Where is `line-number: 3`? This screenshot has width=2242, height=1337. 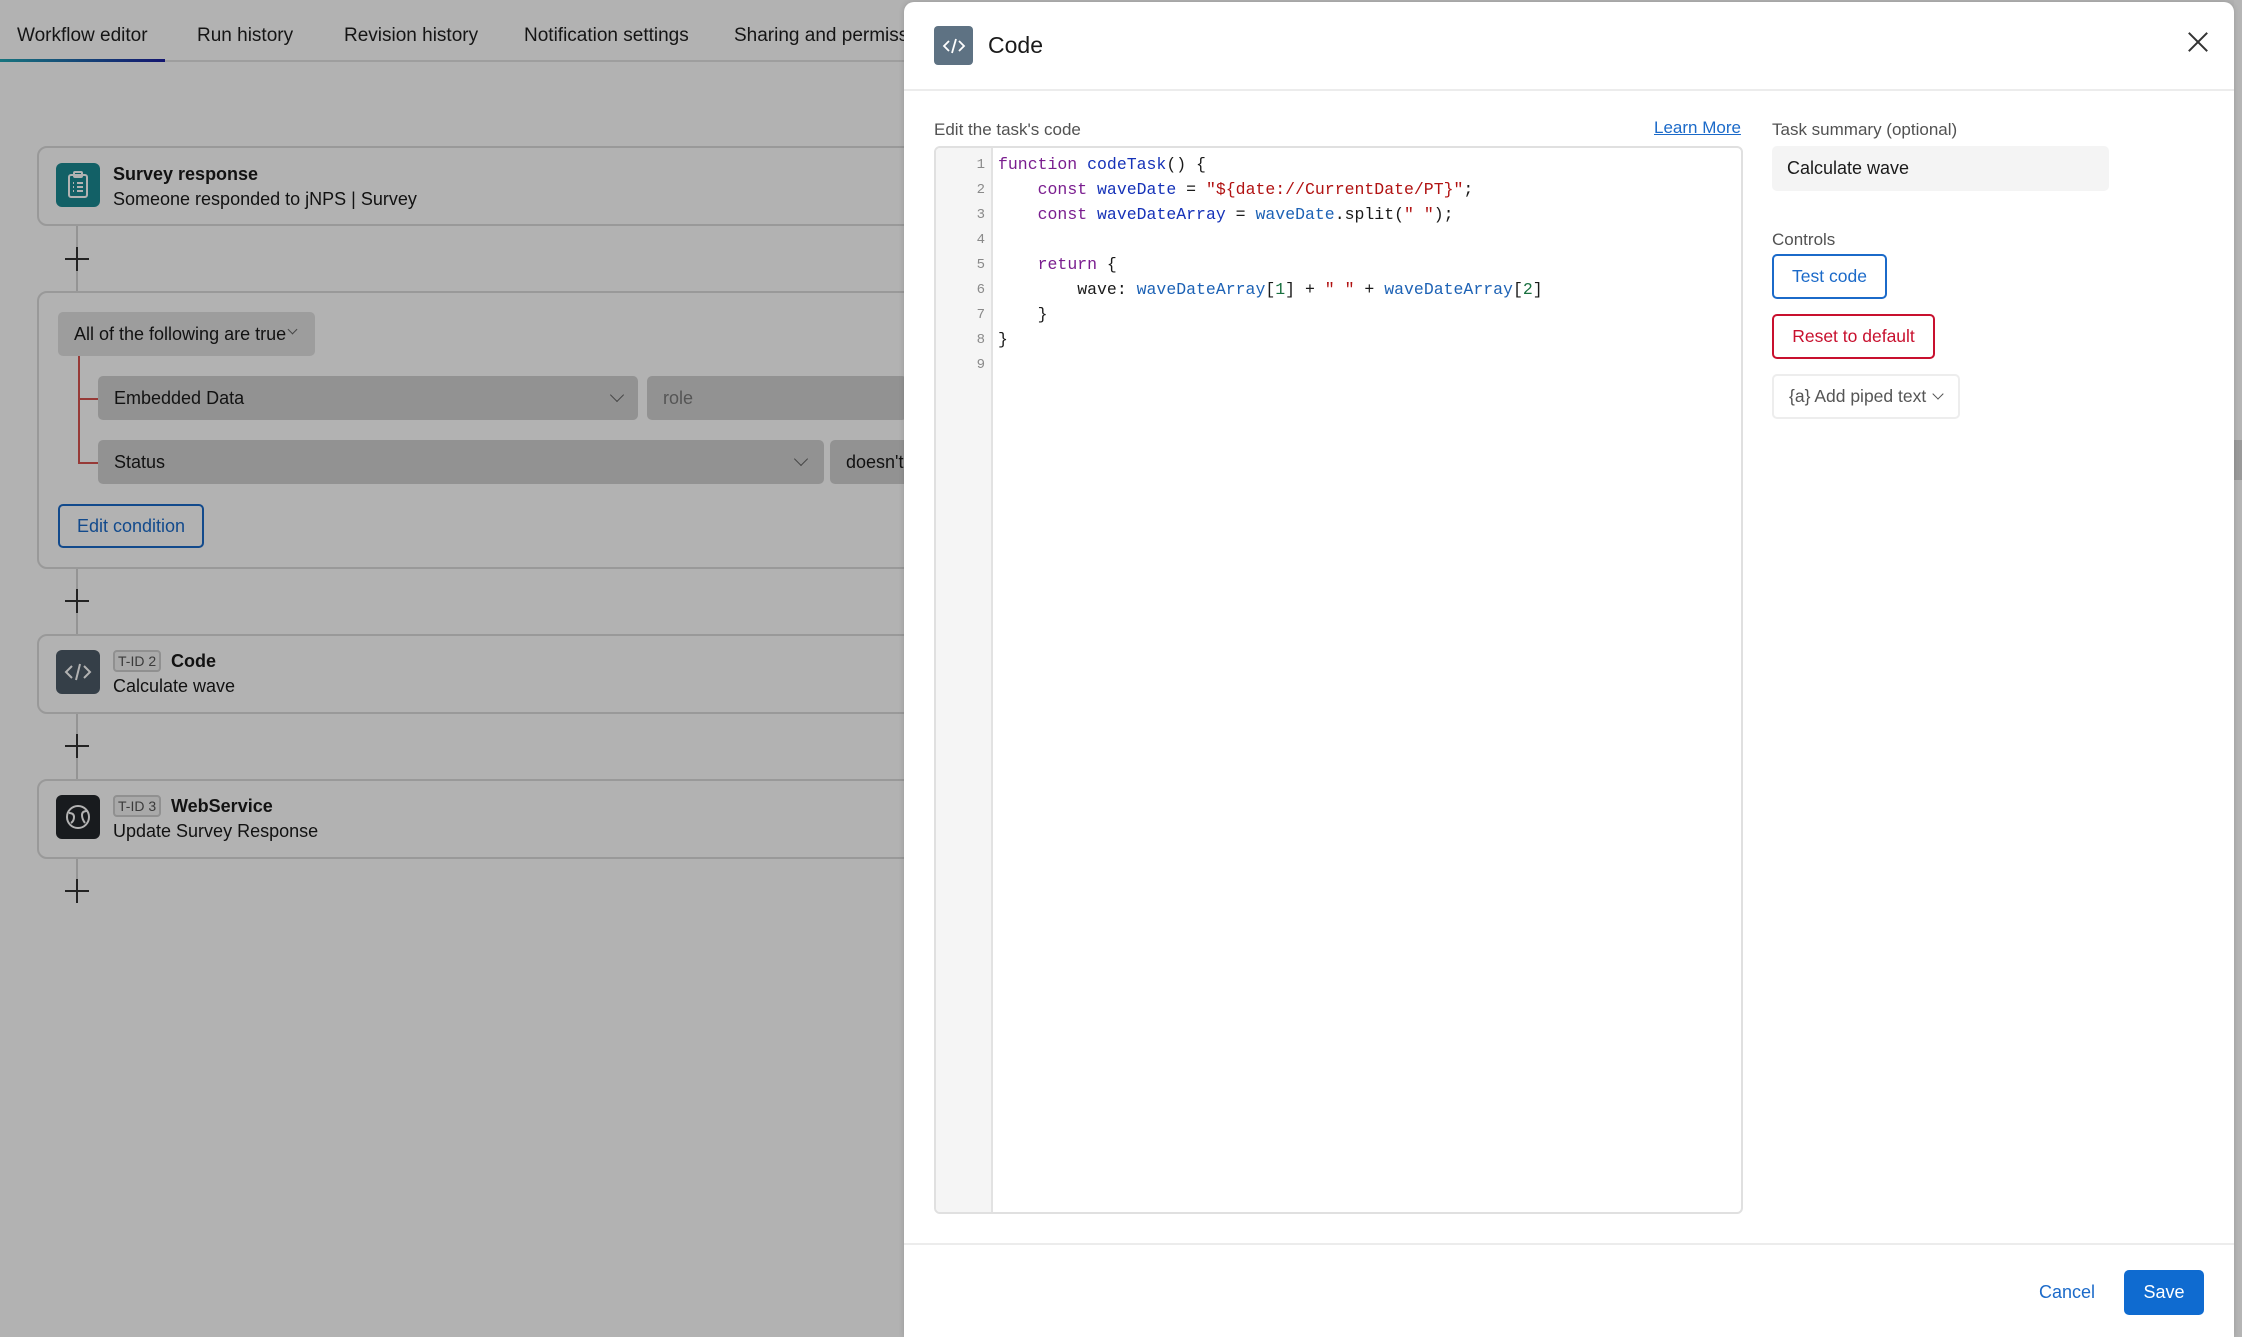 line-number: 3 is located at coordinates (980, 215).